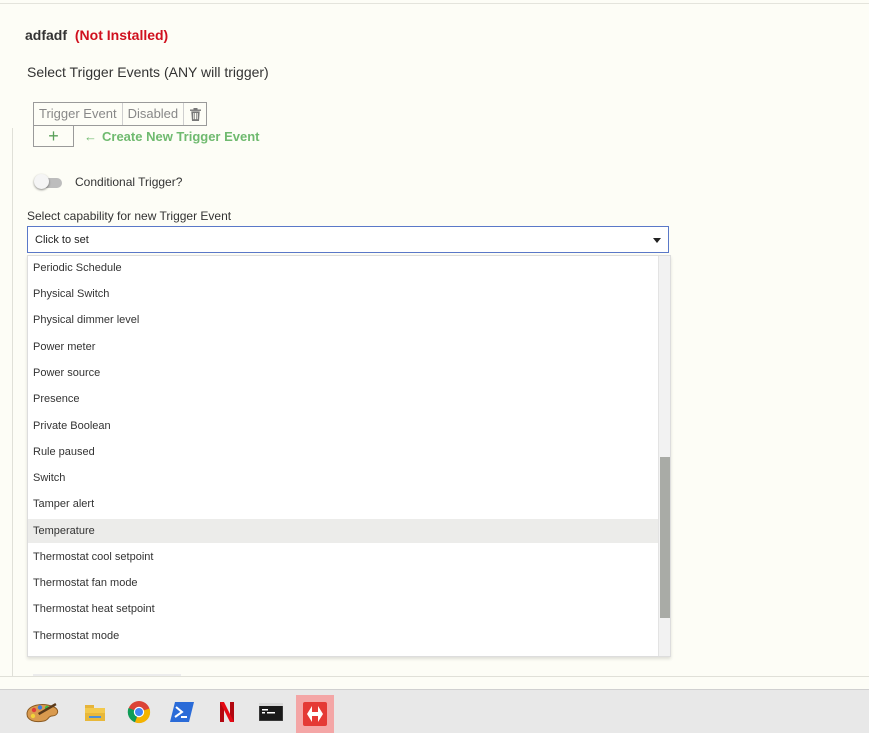  Describe the element at coordinates (86, 320) in the screenshot. I see `option-label: Physical dimmer level` at that location.